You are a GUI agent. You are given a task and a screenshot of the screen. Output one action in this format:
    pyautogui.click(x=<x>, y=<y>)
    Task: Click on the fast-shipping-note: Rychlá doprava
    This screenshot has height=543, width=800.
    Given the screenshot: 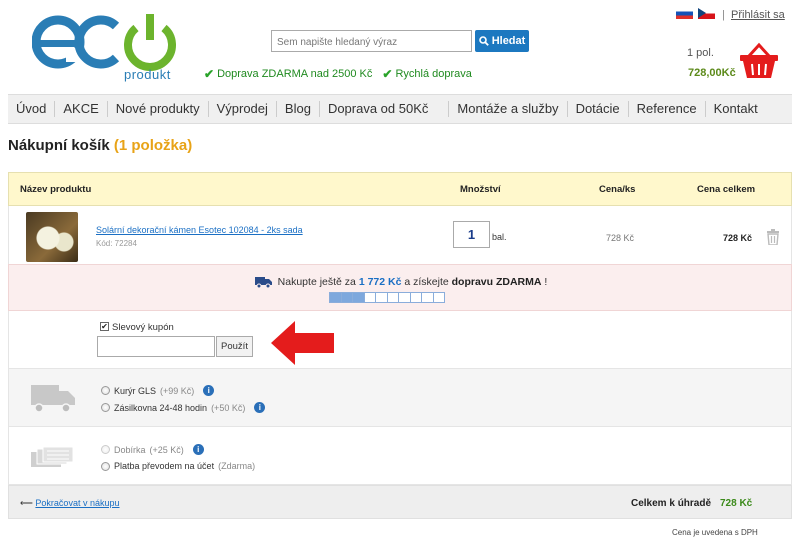 What is the action you would take?
    pyautogui.click(x=433, y=74)
    